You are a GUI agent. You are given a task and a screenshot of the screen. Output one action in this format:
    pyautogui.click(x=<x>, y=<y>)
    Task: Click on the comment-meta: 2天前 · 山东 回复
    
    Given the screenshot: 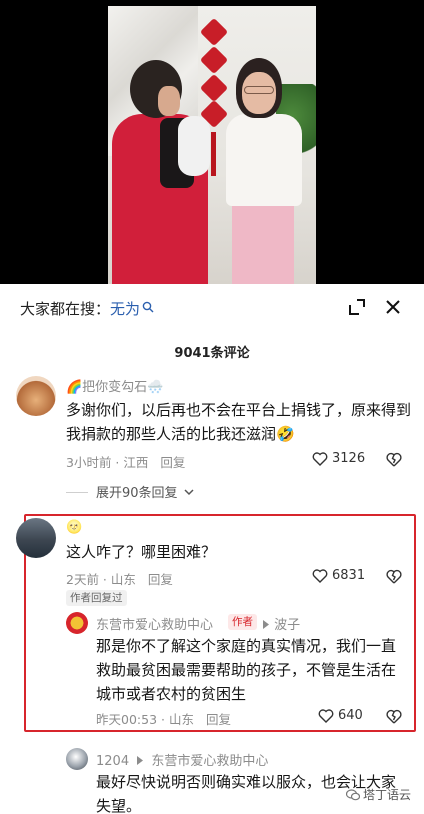 What is the action you would take?
    pyautogui.click(x=119, y=578)
    